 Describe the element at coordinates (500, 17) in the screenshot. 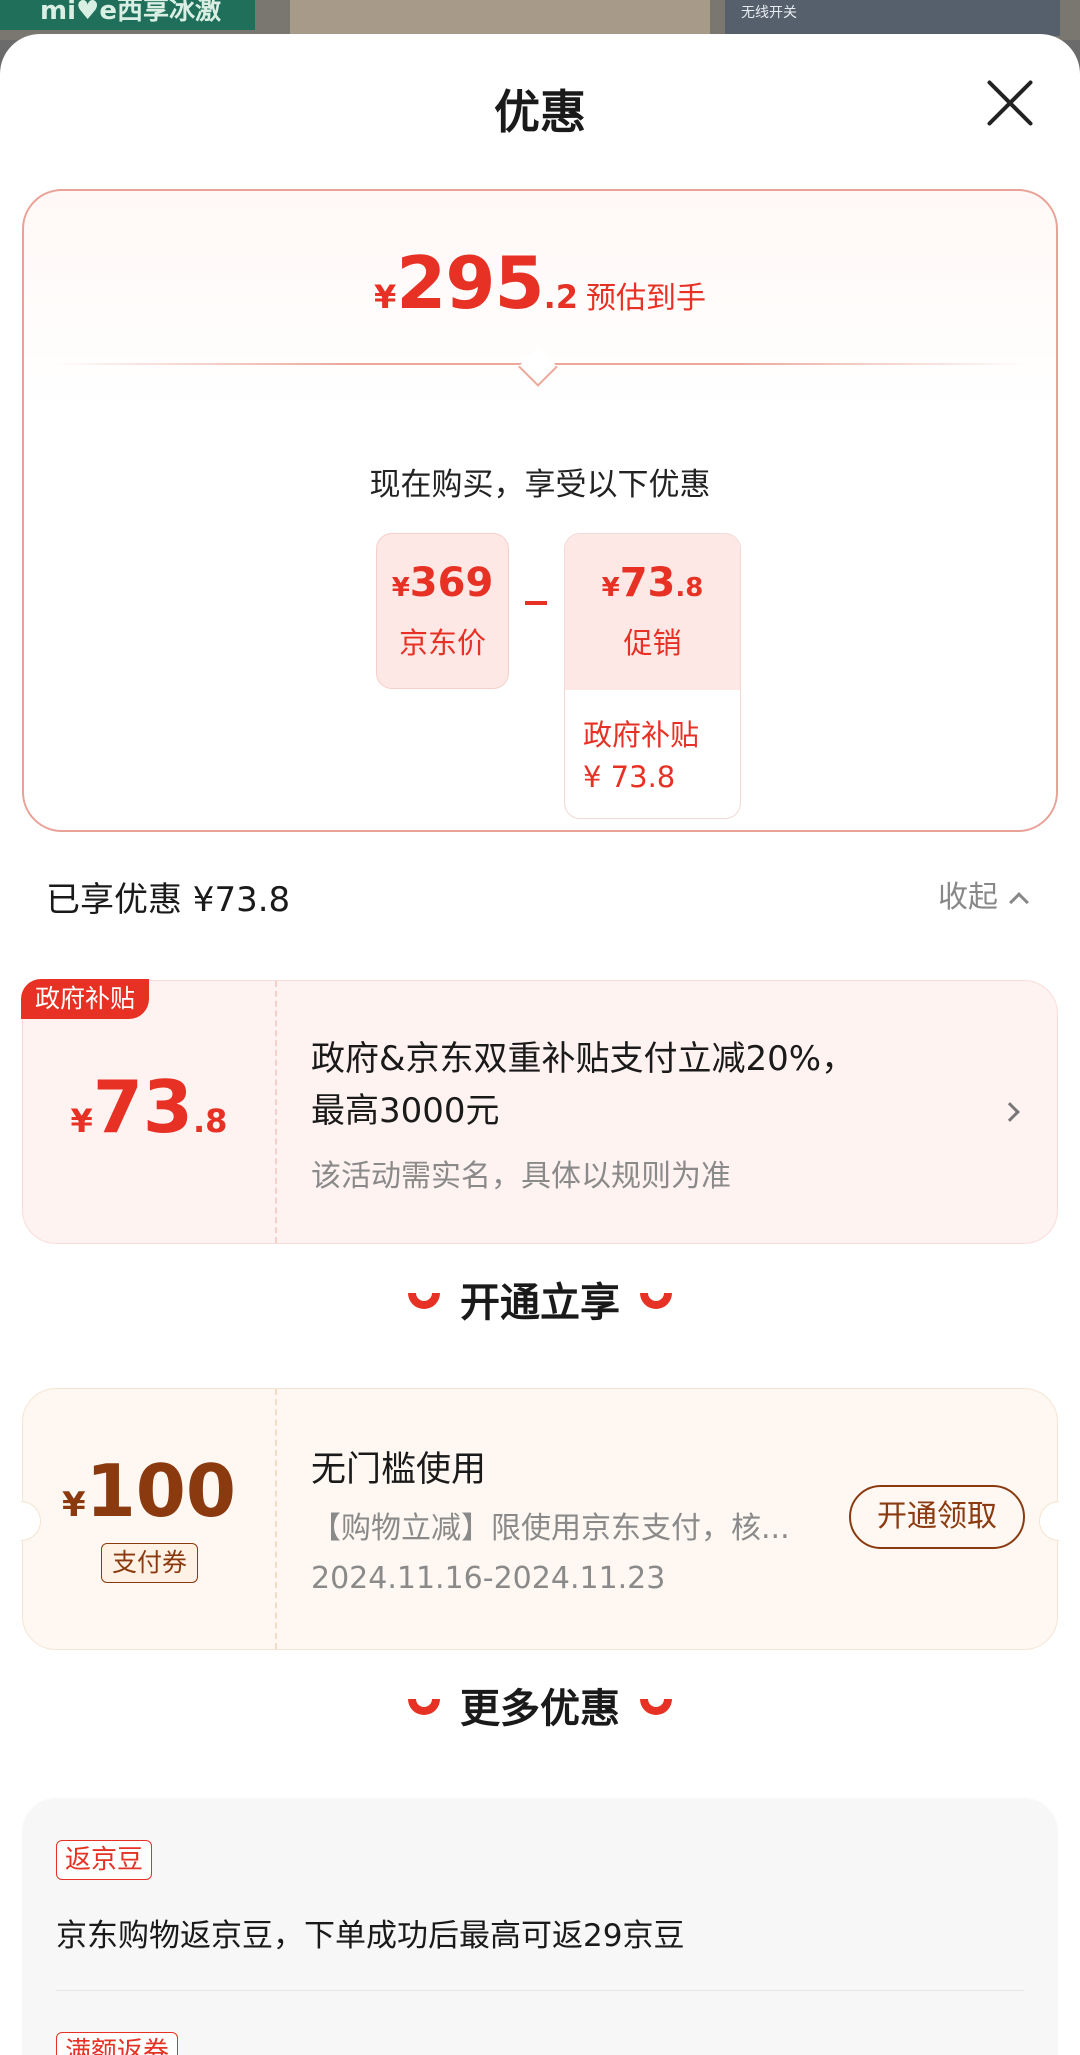

I see `background-image` at that location.